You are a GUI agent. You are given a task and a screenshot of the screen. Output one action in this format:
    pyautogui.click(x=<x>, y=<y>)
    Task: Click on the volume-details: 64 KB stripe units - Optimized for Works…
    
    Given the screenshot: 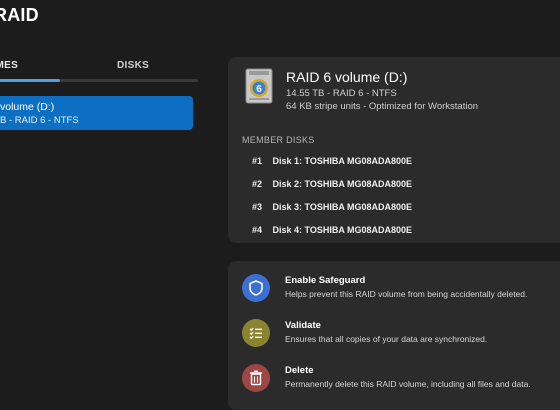 What is the action you would take?
    pyautogui.click(x=382, y=106)
    